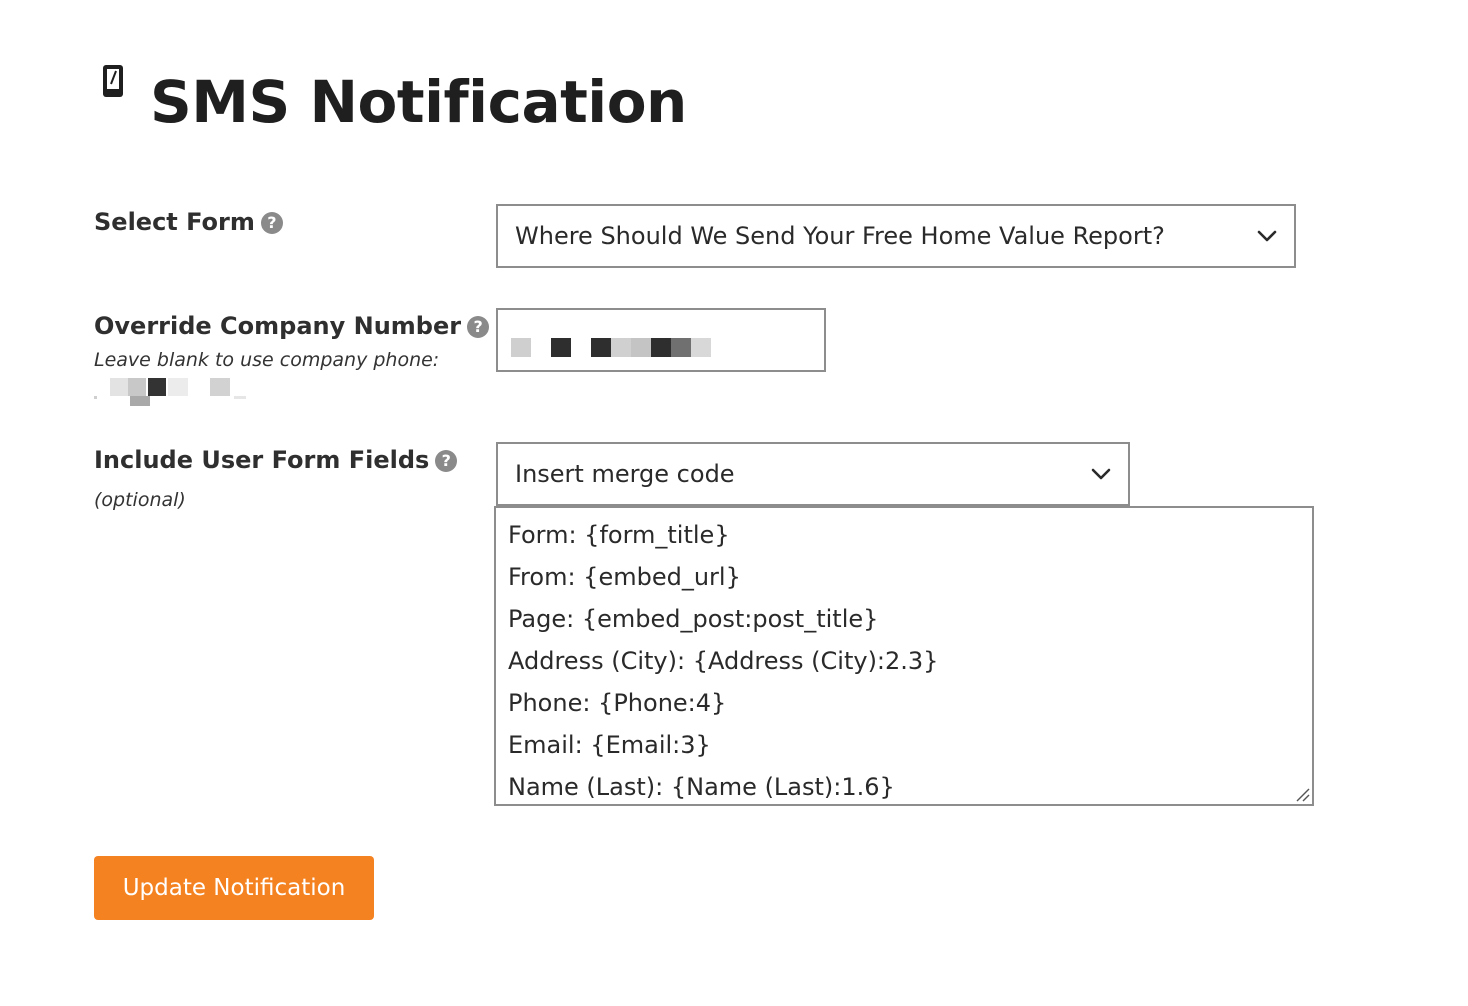 This screenshot has width=1468, height=1006. What do you see at coordinates (278, 326) in the screenshot?
I see `override-number-label-text: Override Company Number` at bounding box center [278, 326].